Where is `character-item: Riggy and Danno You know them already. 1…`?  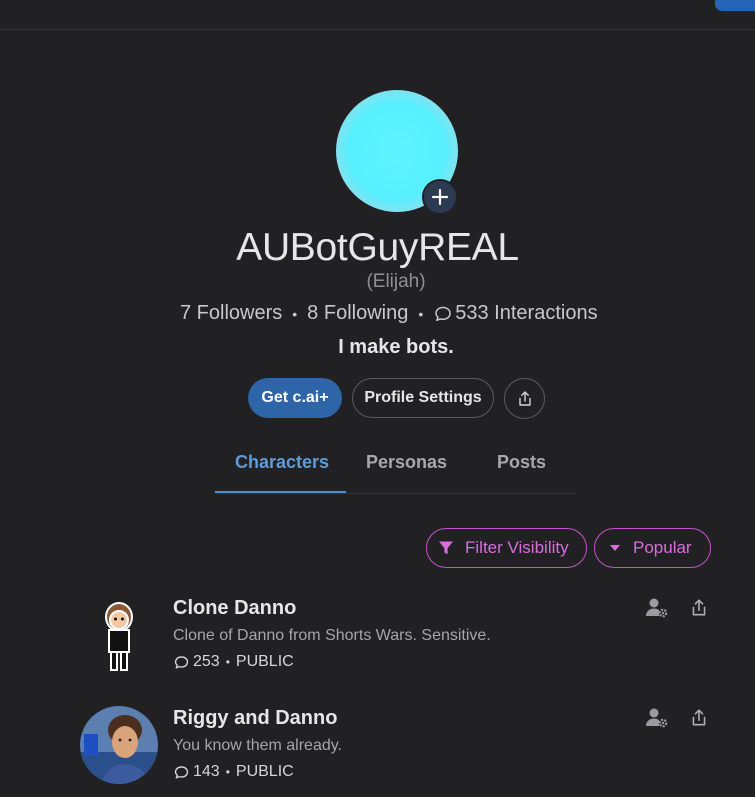
character-item: Riggy and Danno You know them already. 1… is located at coordinates (400, 747).